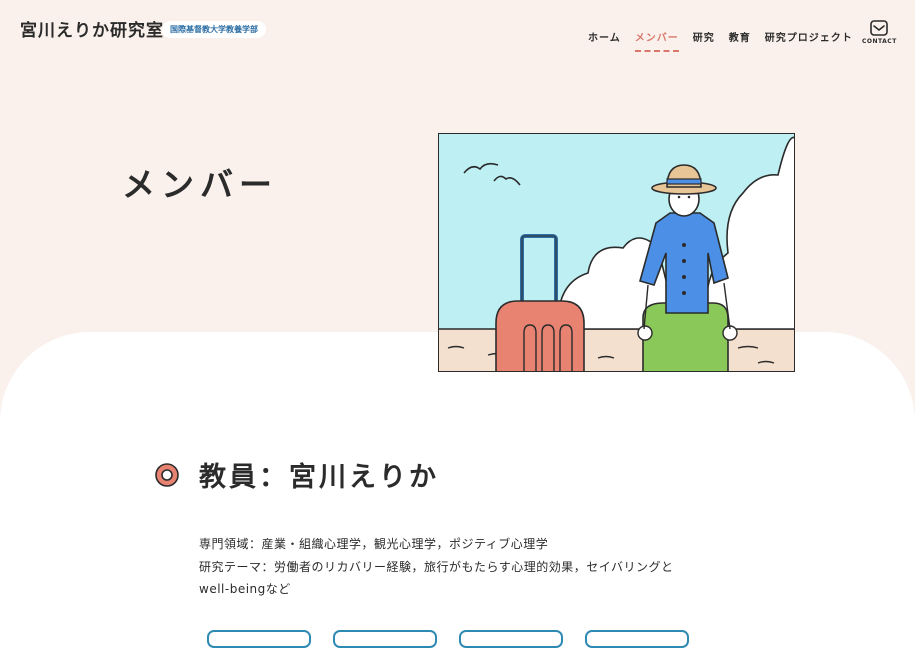 This screenshot has height=672, width=915. Describe the element at coordinates (319, 477) in the screenshot. I see `faculty-heading: 教員：宮川えりか` at that location.